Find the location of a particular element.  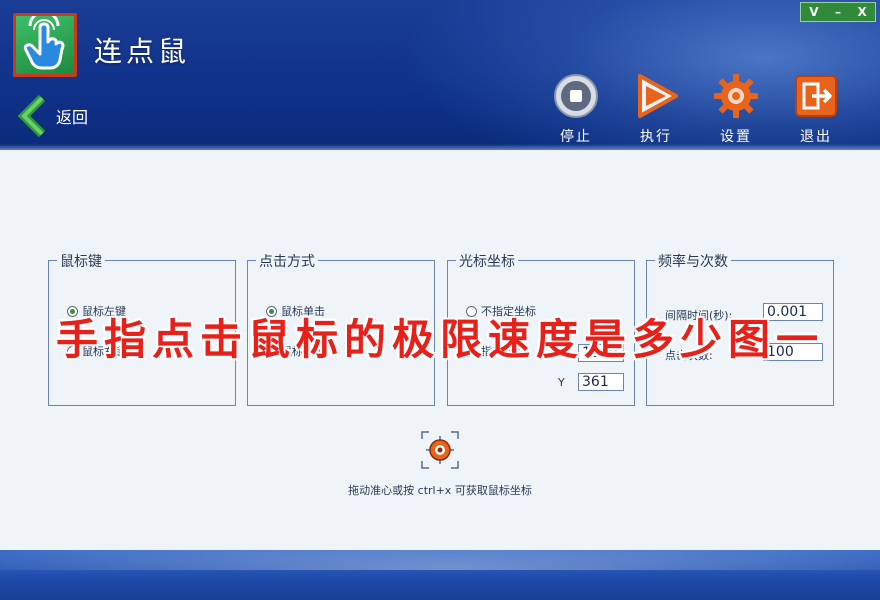

app-logo is located at coordinates (45, 43).